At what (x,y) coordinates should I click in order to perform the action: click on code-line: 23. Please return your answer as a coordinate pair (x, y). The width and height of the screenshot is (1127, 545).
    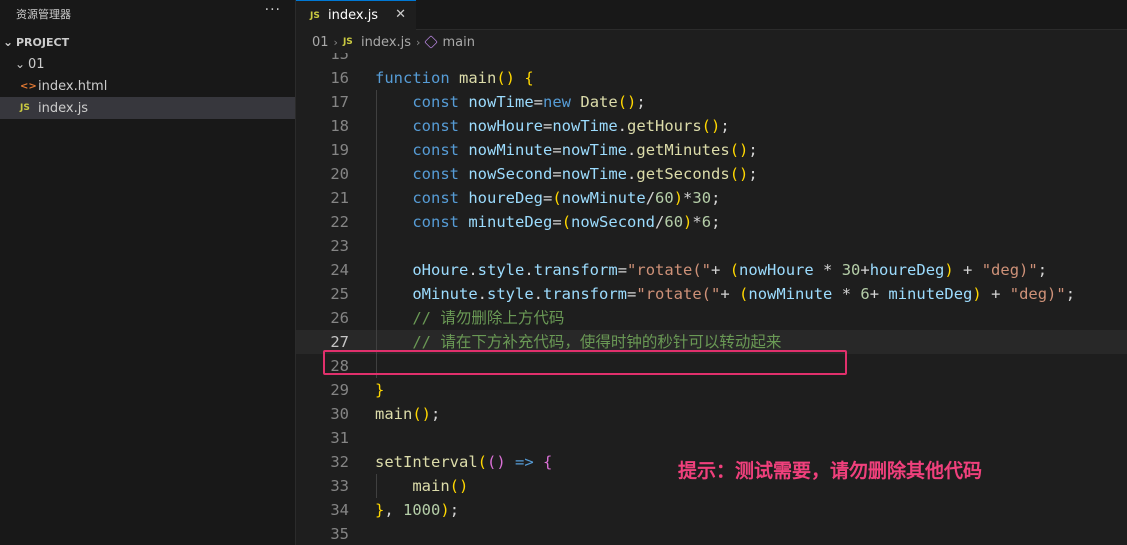
    Looking at the image, I should click on (711, 246).